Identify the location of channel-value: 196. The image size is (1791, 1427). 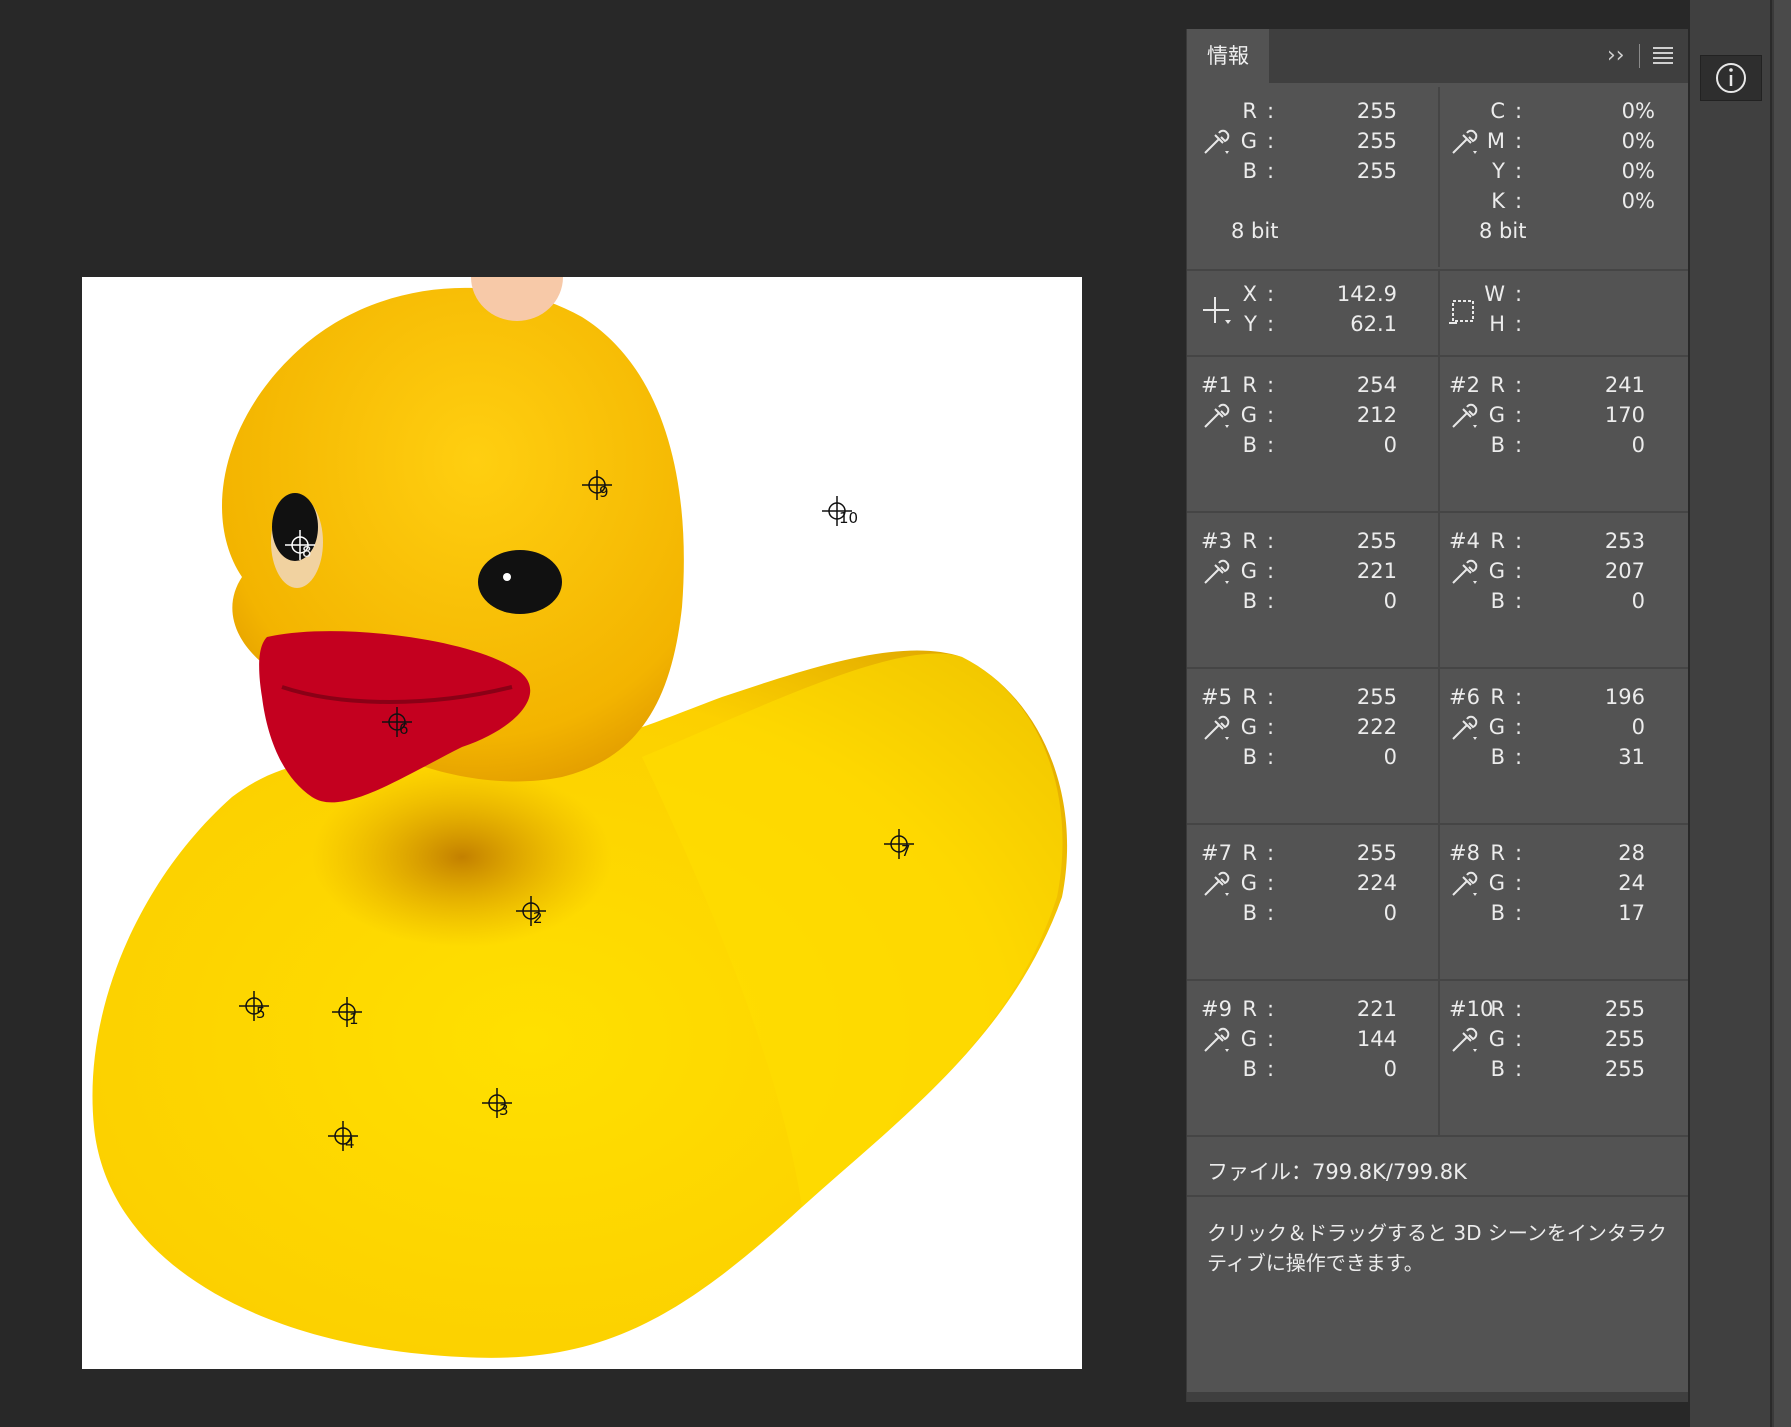
(1624, 697).